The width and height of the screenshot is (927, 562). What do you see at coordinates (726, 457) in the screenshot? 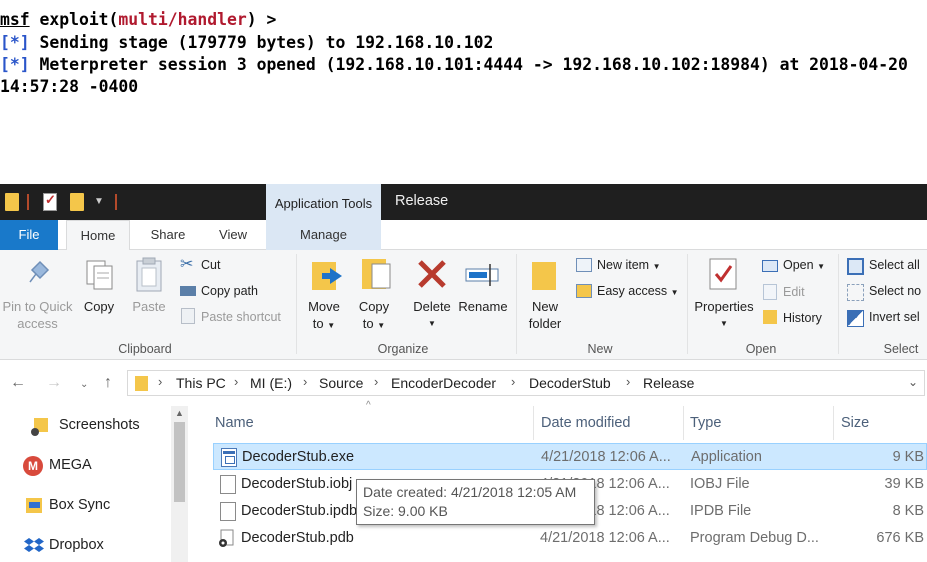
I see `file-type: Application` at bounding box center [726, 457].